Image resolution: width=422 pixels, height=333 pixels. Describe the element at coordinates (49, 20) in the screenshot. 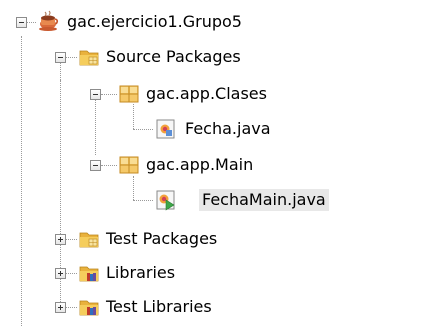

I see `coffee-cup-project-icon` at that location.